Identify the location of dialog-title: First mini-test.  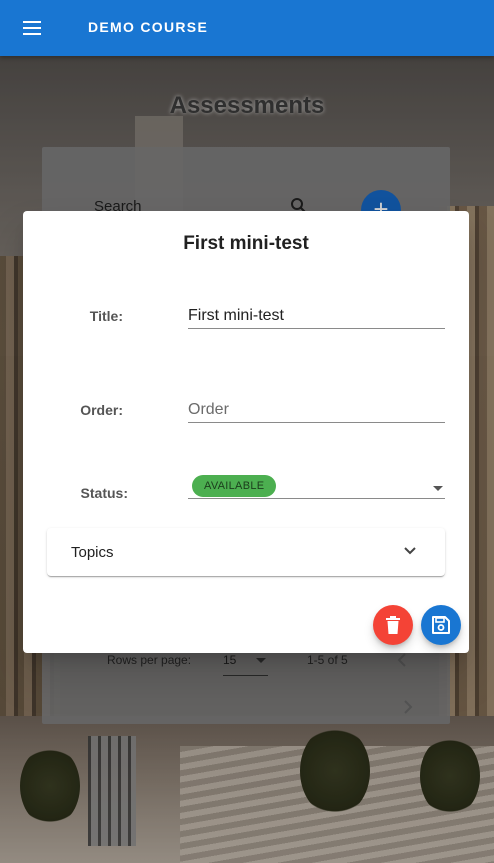
(246, 243).